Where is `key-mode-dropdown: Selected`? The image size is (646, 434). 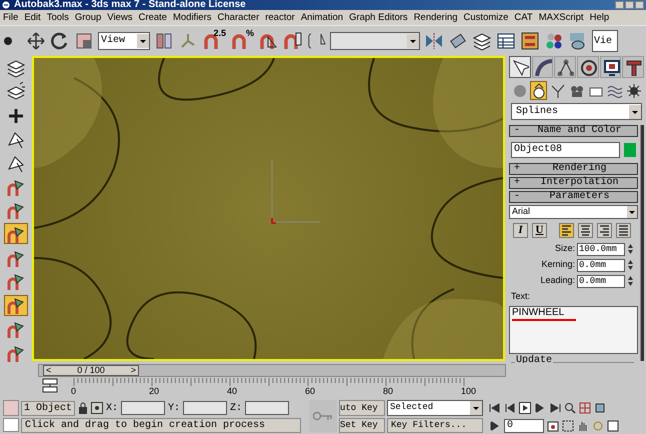 key-mode-dropdown: Selected is located at coordinates (435, 408).